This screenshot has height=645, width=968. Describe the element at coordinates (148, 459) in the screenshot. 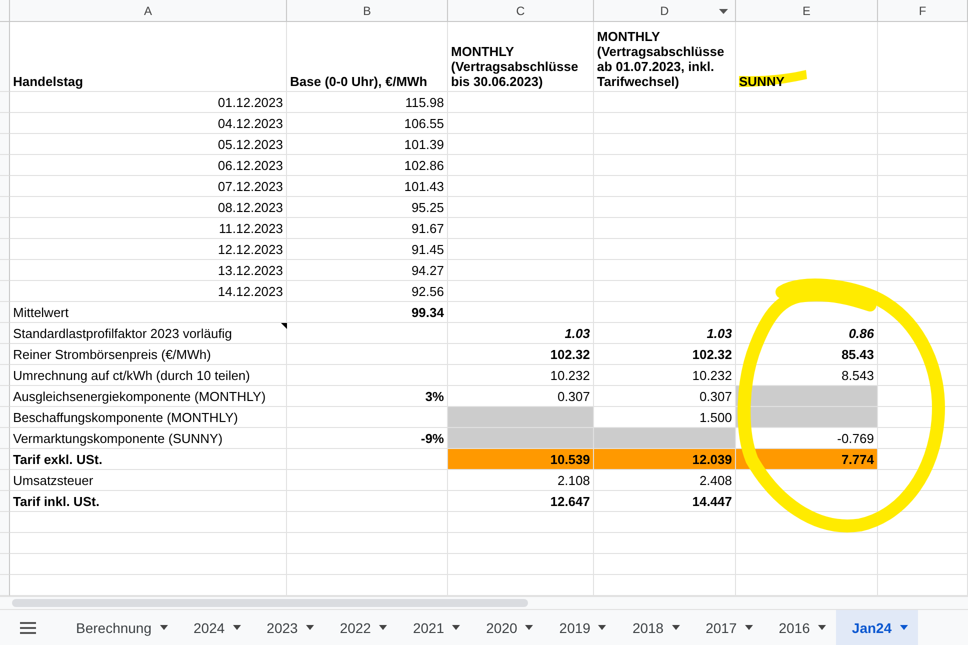

I see `table-cell: Tarif exkl. USt.` at that location.